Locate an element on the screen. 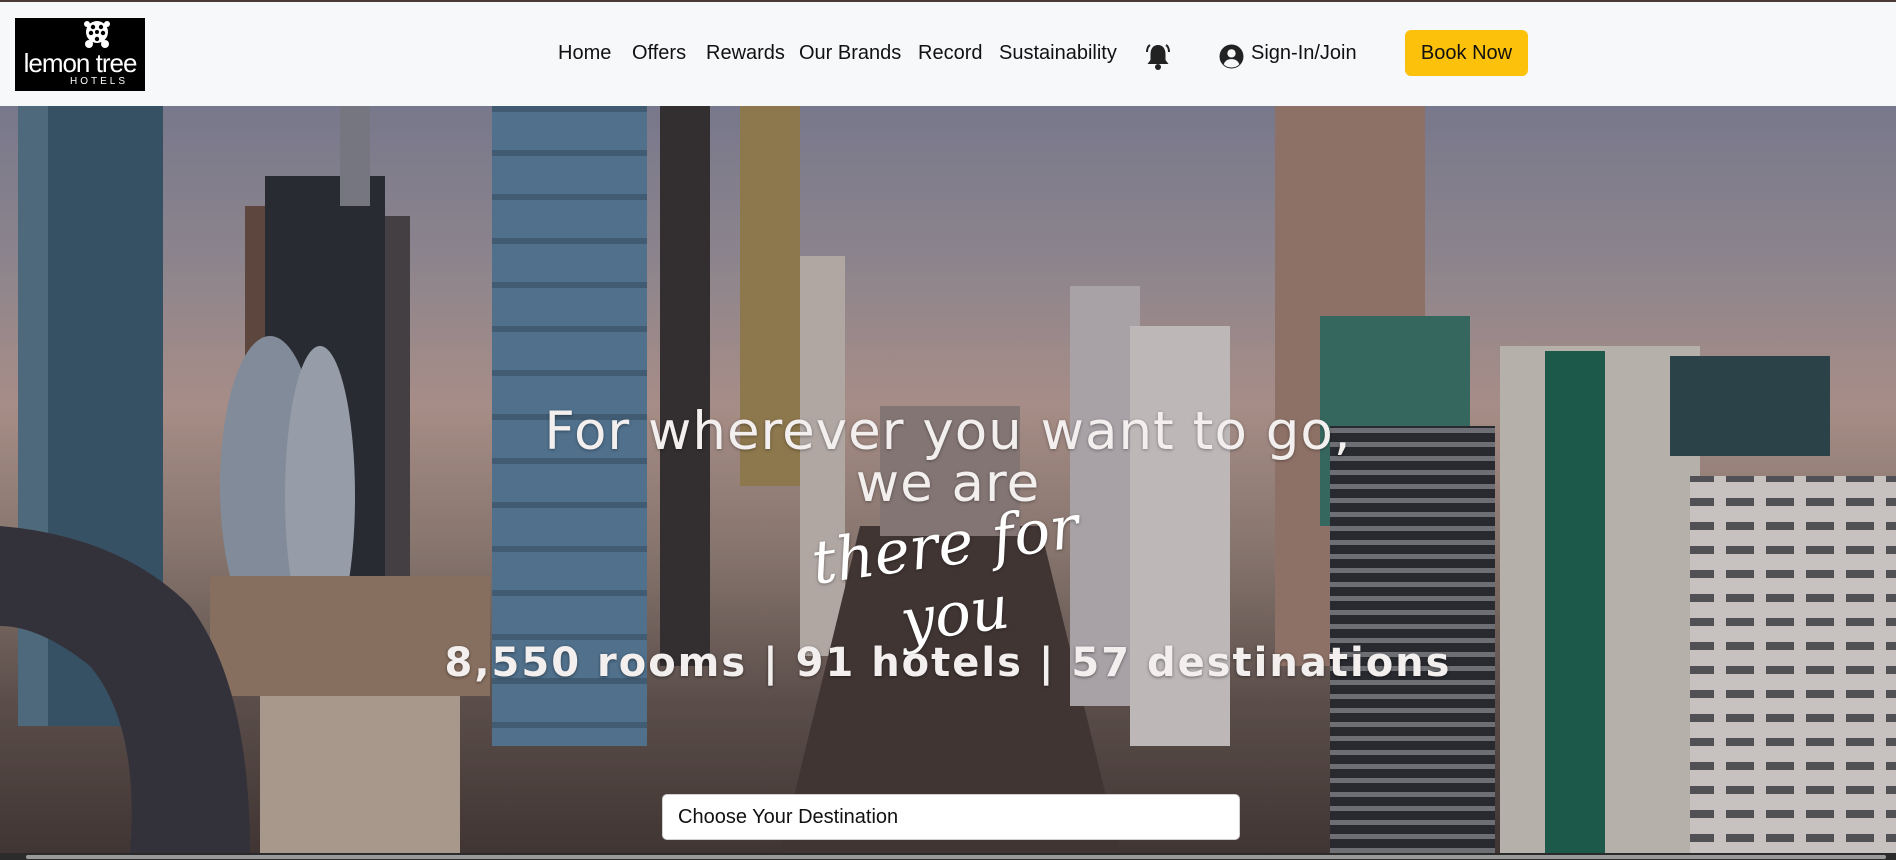 The height and width of the screenshot is (860, 1896). user-circle-icon is located at coordinates (1231, 56).